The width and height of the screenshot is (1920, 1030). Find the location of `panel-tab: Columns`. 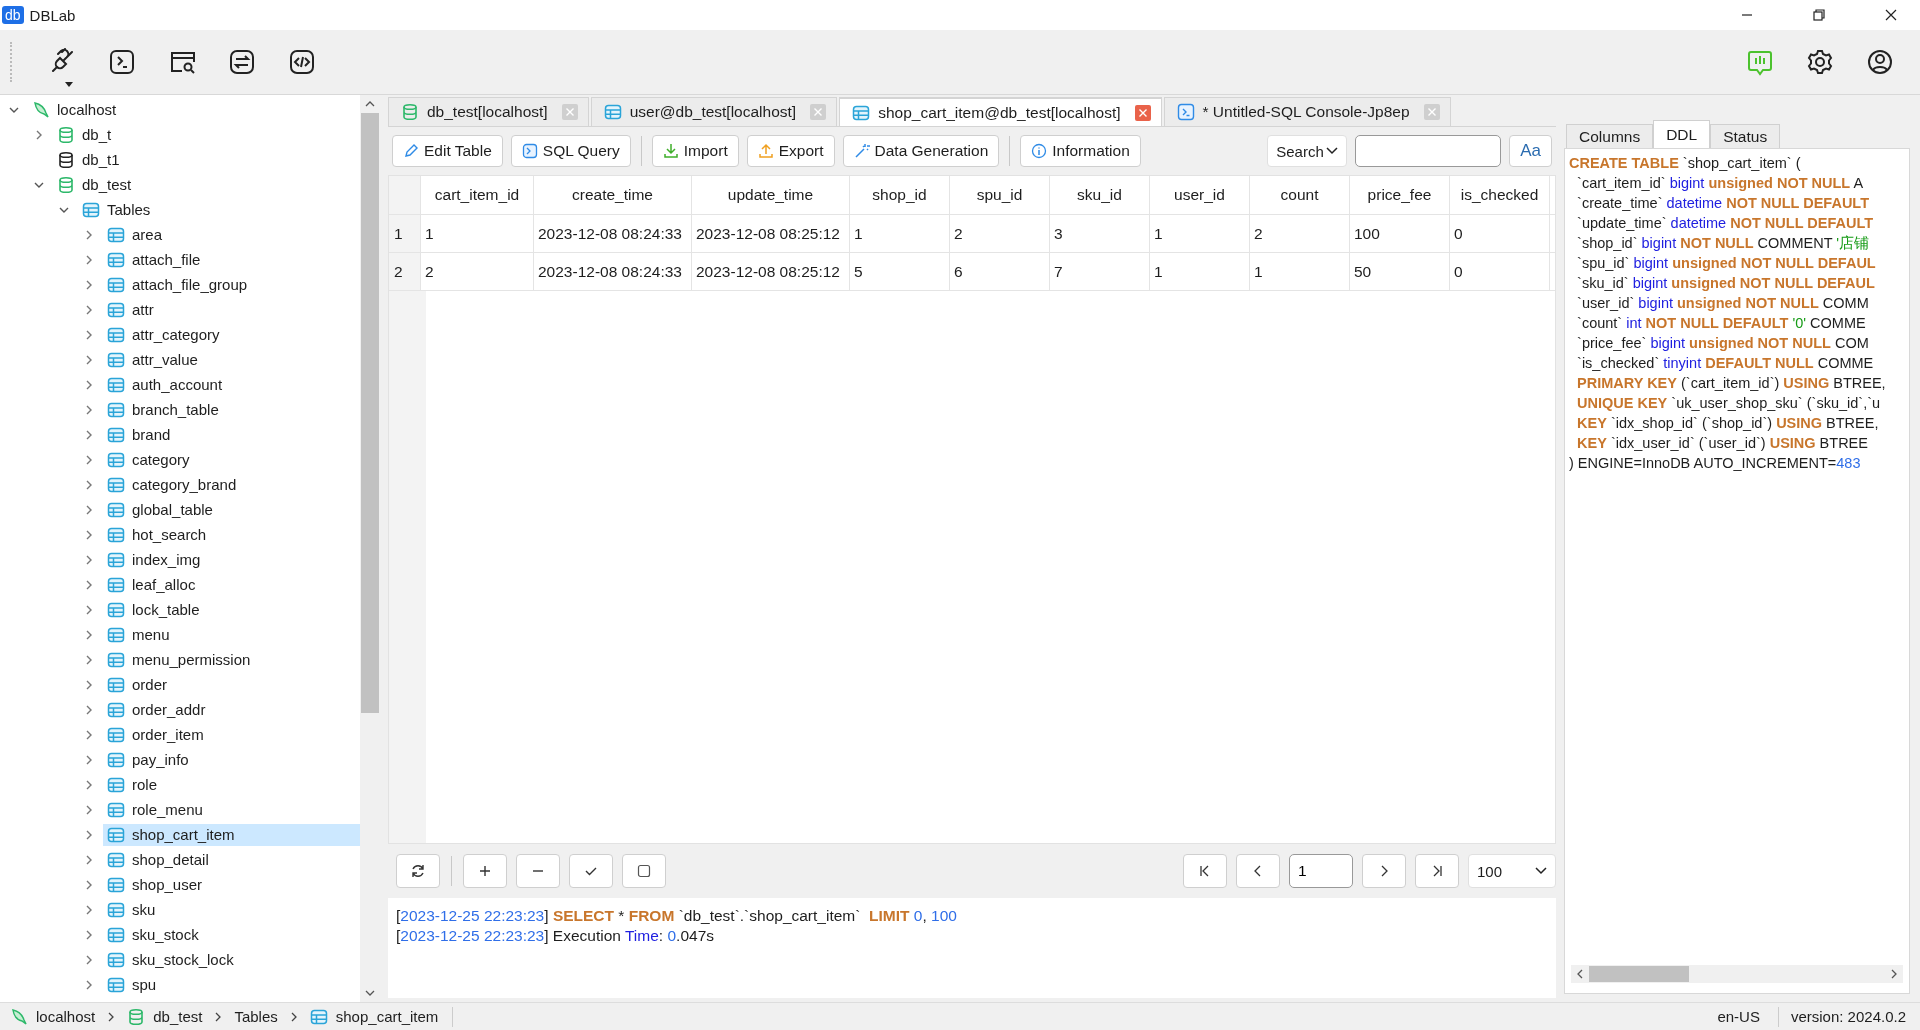

panel-tab: Columns is located at coordinates (1610, 136).